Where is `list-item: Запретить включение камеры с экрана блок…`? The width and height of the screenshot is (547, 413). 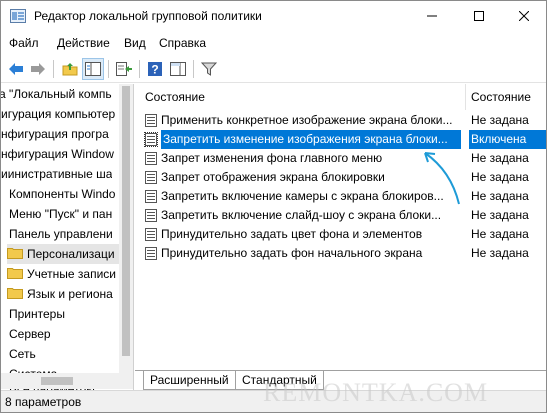
list-item: Запретить включение камеры с экрана блок… is located at coordinates (342, 196).